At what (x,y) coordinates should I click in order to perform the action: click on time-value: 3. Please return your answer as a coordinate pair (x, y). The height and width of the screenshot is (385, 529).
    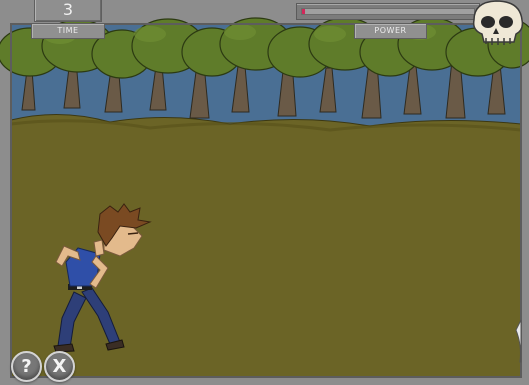
    Looking at the image, I should click on (68, 9).